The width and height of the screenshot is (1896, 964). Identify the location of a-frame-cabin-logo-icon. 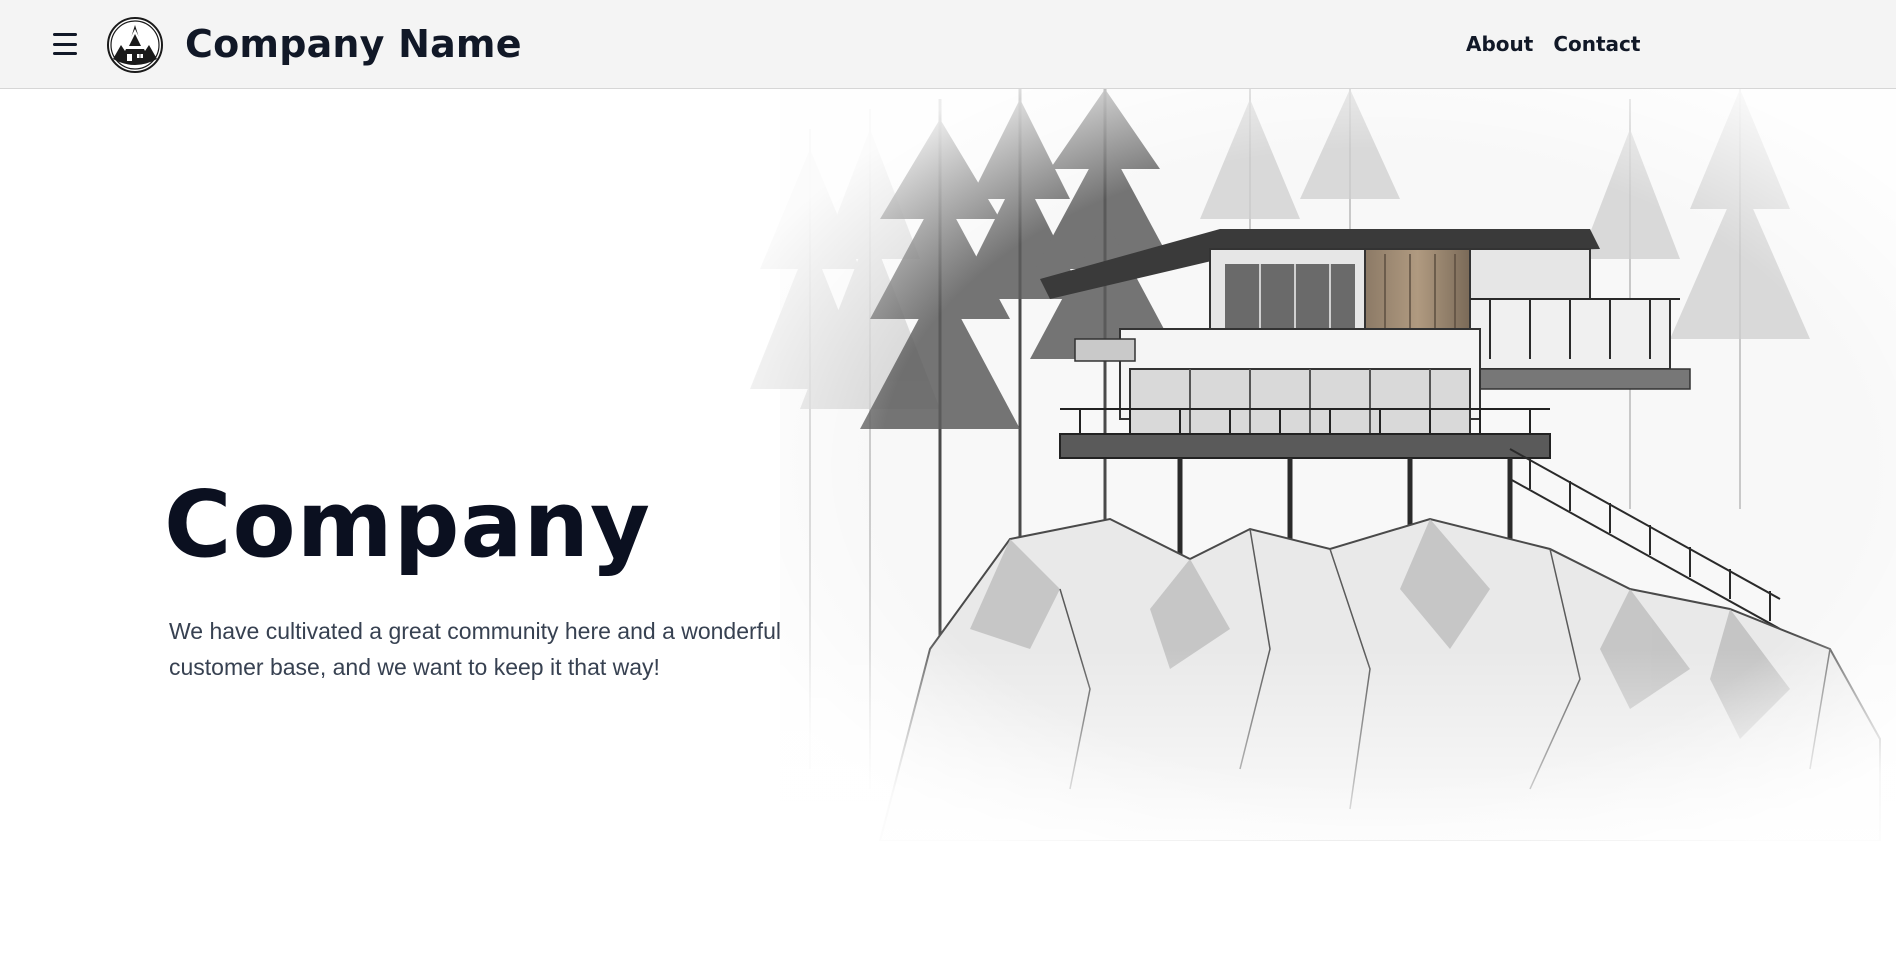
(135, 45).